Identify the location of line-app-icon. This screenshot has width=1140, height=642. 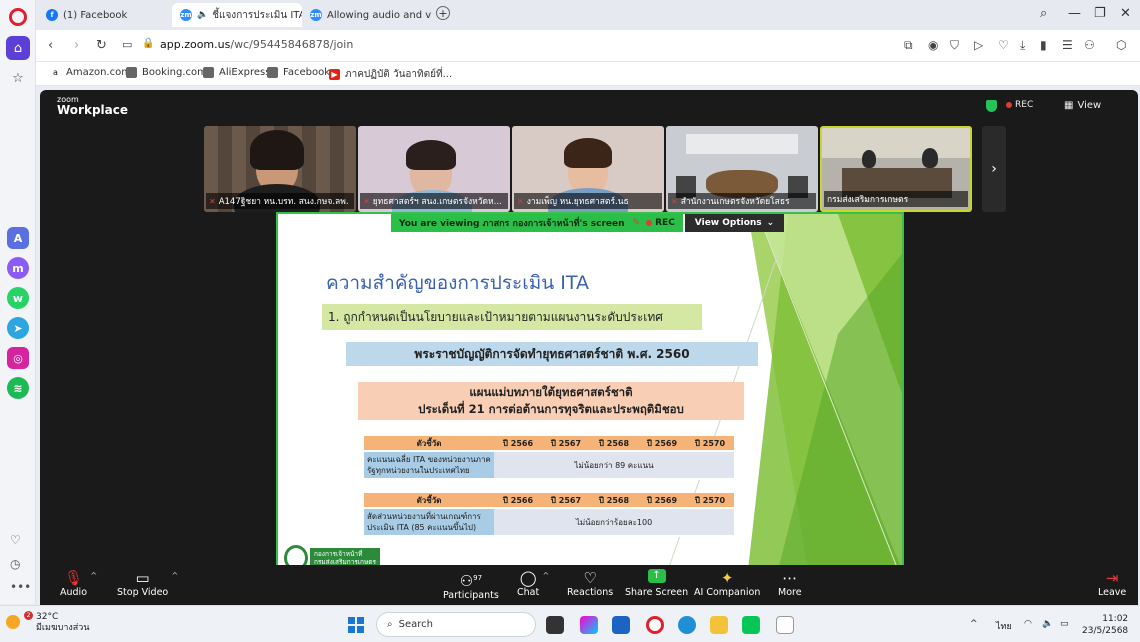
(751, 625).